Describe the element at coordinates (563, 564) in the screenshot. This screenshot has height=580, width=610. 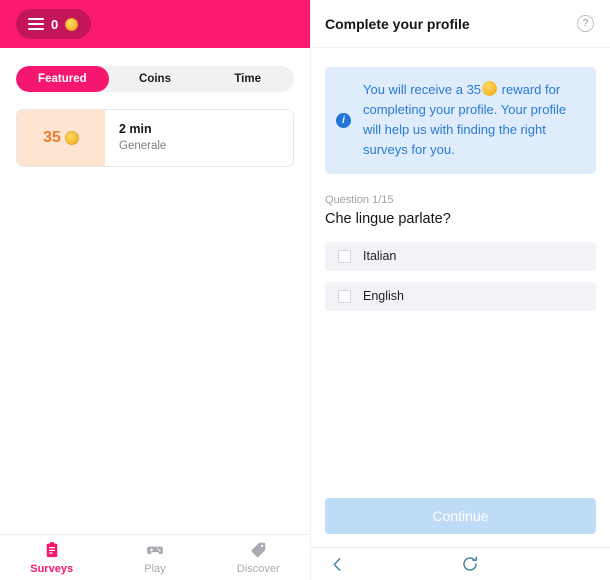
I see `browser-nav-spacer` at that location.